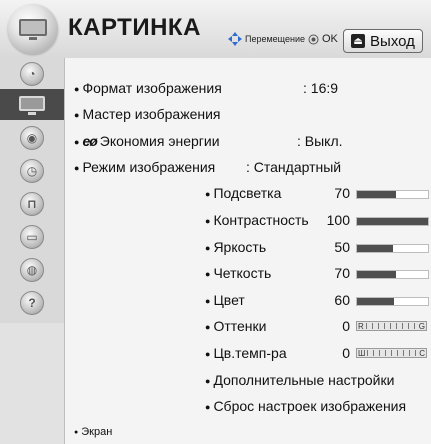 The image size is (431, 444). I want to click on color-slider, so click(392, 301).